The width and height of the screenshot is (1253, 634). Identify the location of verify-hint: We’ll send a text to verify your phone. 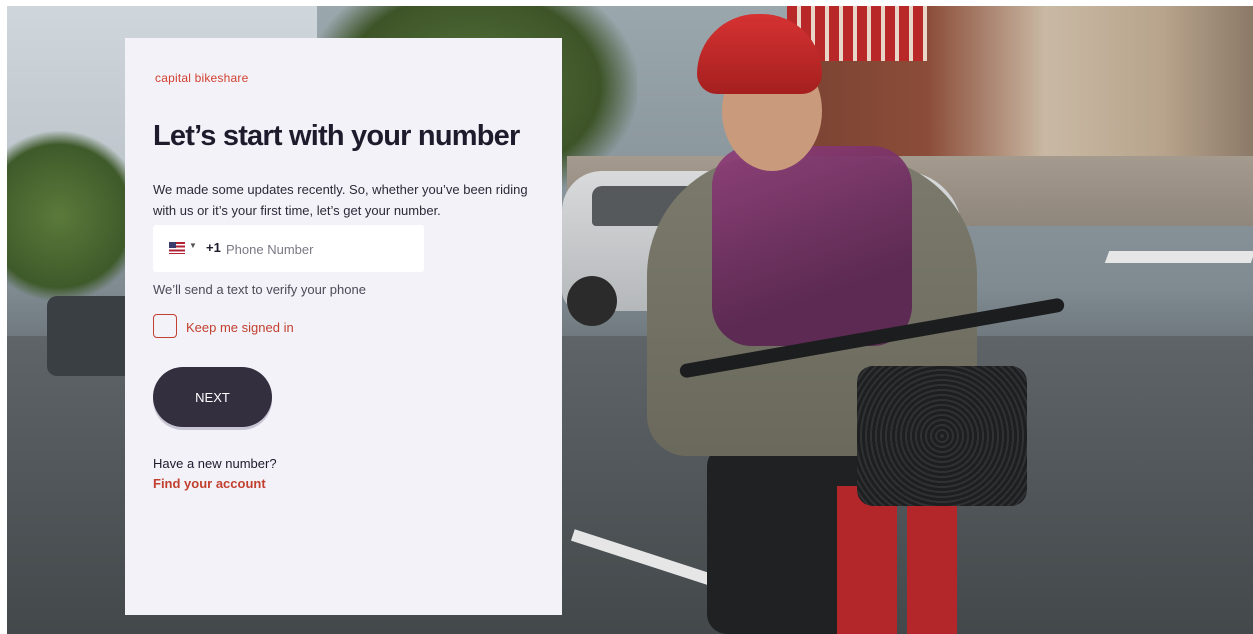
(259, 289).